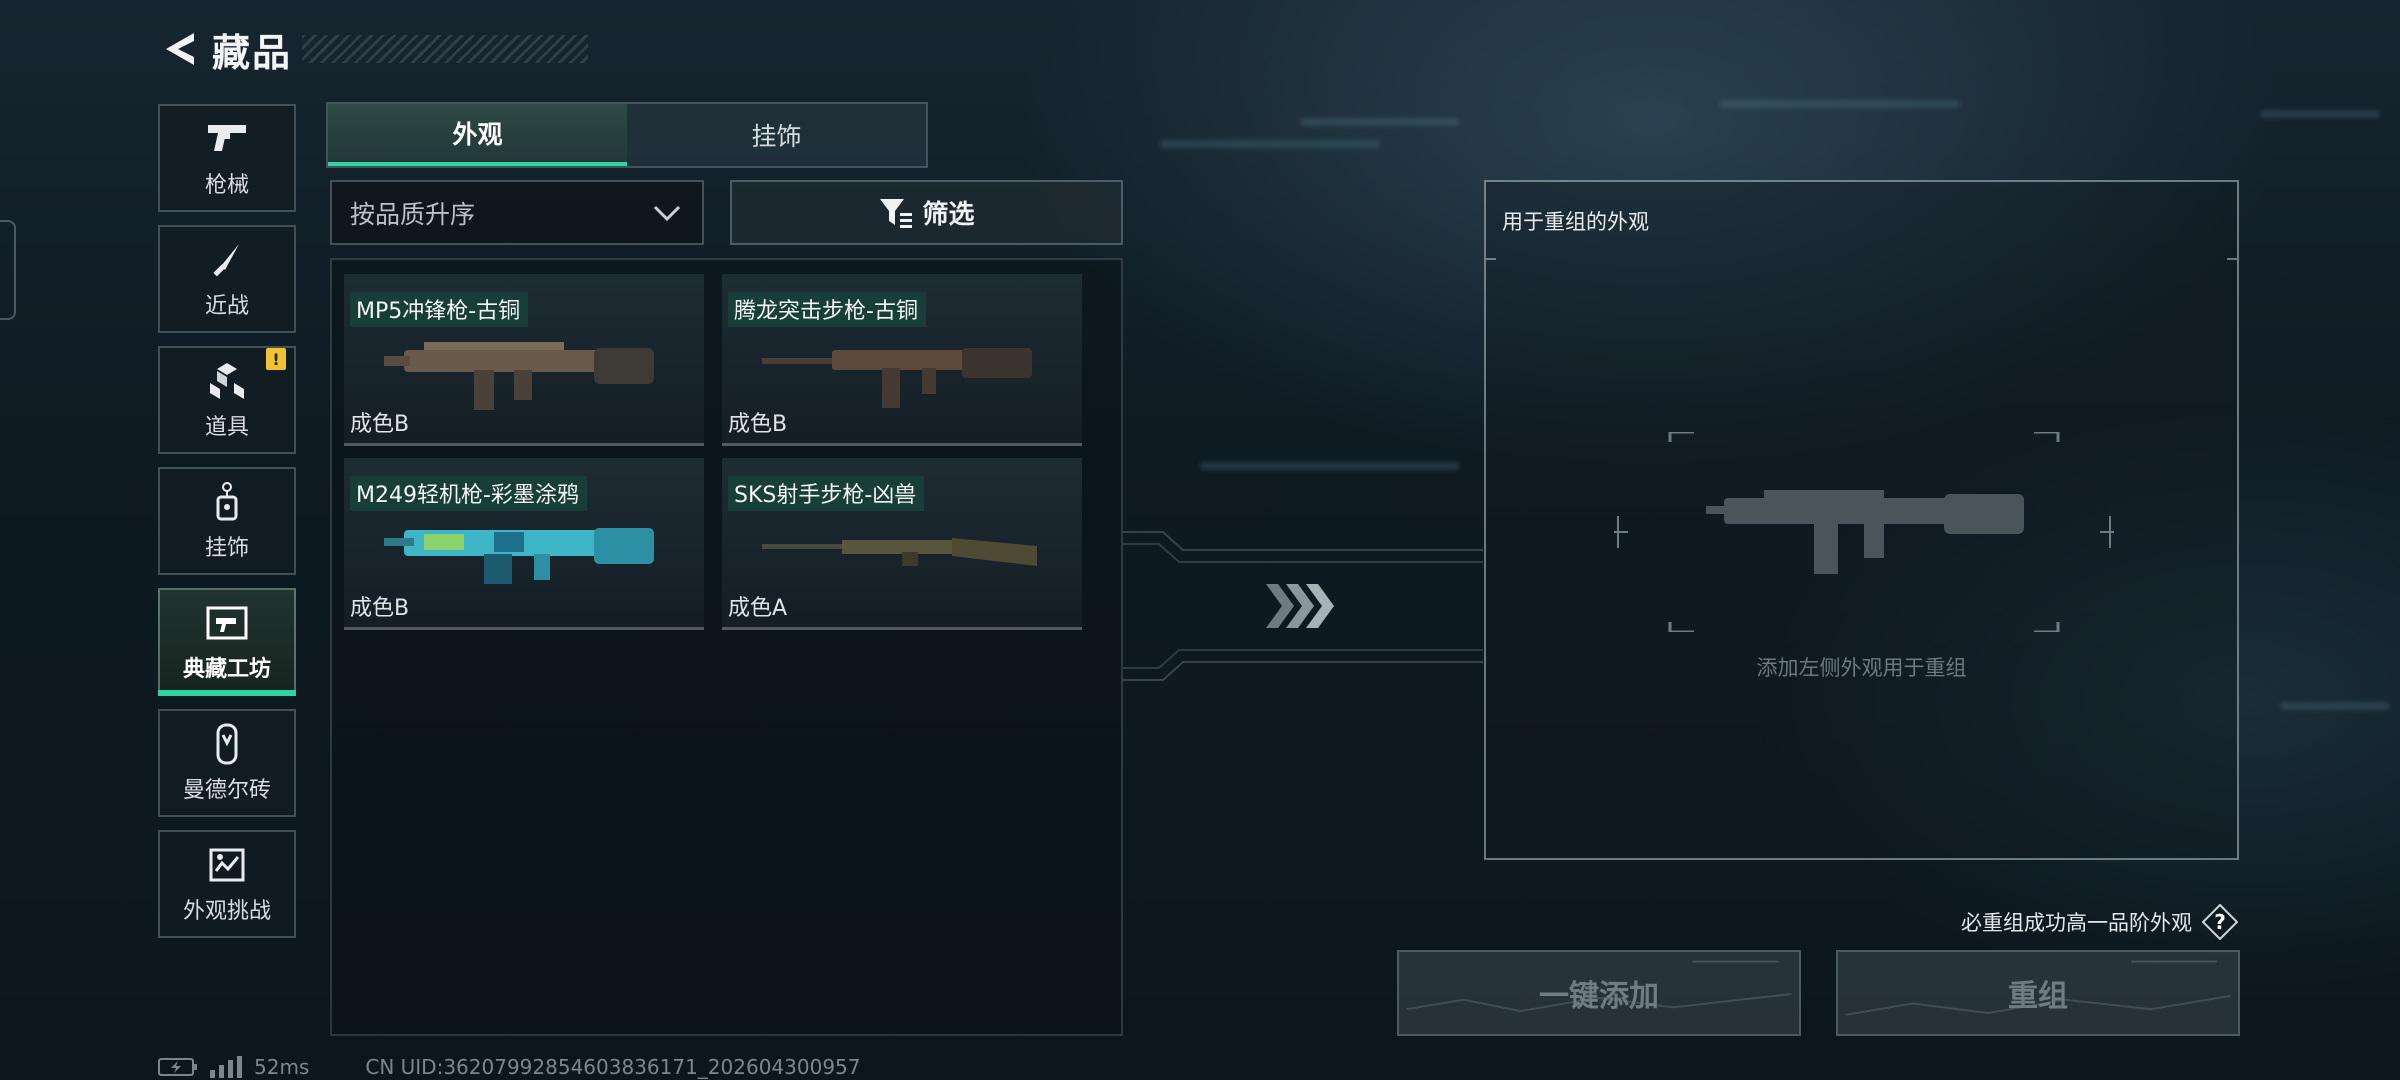 This screenshot has width=2400, height=1080. I want to click on add-all-label: 一键添加, so click(1599, 996).